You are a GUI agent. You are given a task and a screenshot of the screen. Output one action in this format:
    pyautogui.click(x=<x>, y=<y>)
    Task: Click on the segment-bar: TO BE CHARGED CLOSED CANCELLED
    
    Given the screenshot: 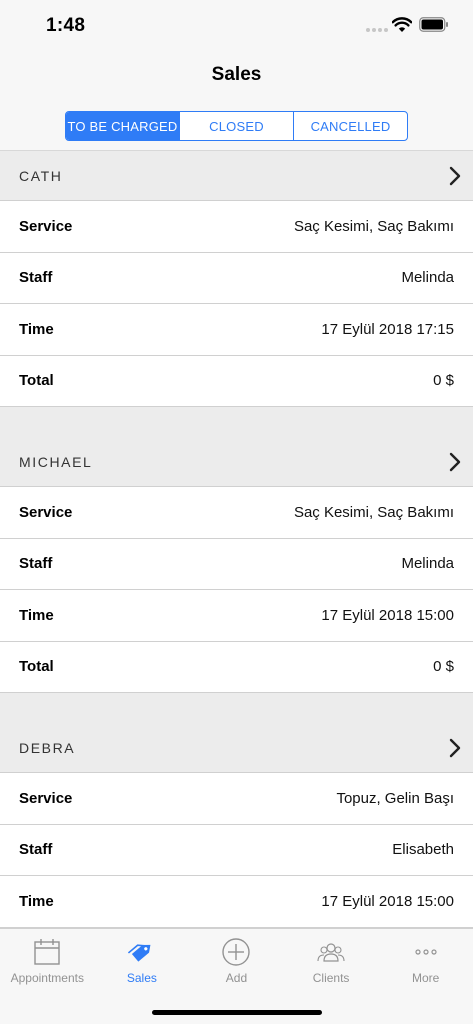 What is the action you would take?
    pyautogui.click(x=236, y=125)
    